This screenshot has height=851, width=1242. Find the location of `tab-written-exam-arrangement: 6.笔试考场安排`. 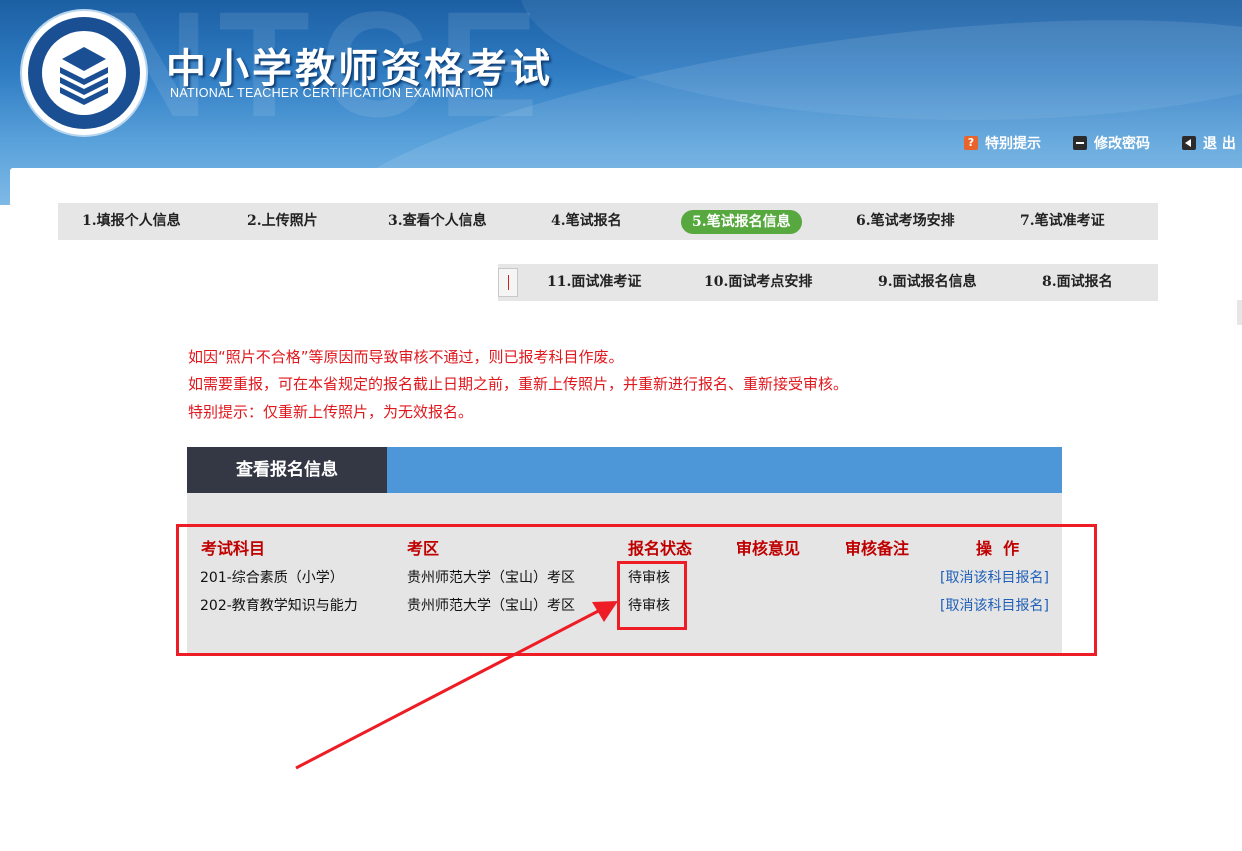

tab-written-exam-arrangement: 6.笔试考场安排 is located at coordinates (905, 221).